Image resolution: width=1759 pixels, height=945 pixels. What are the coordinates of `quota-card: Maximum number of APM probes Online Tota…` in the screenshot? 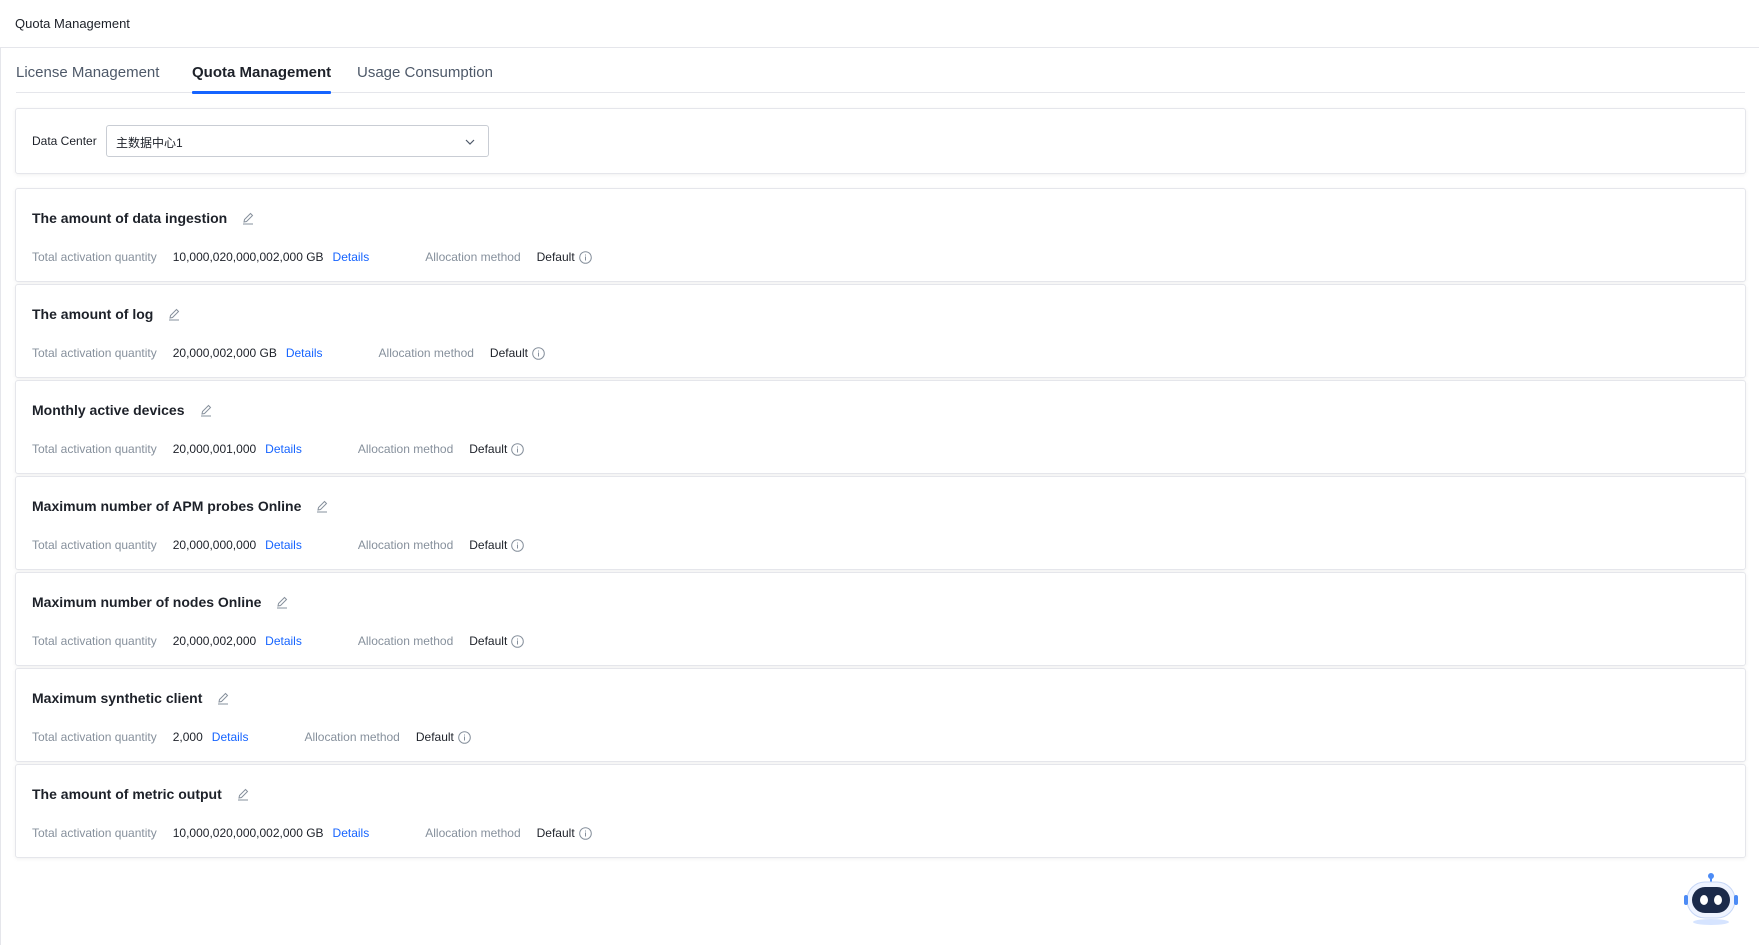 It's located at (880, 523).